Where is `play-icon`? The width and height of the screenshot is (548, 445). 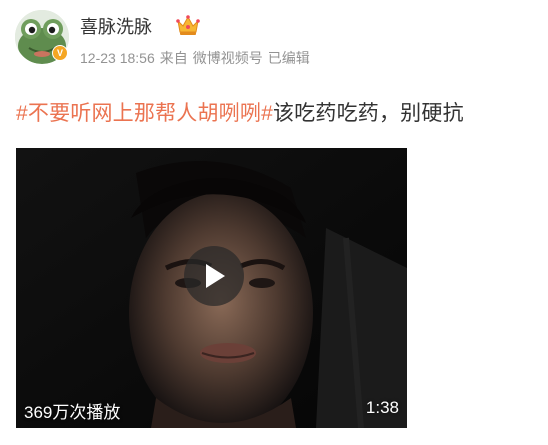 play-icon is located at coordinates (215, 276).